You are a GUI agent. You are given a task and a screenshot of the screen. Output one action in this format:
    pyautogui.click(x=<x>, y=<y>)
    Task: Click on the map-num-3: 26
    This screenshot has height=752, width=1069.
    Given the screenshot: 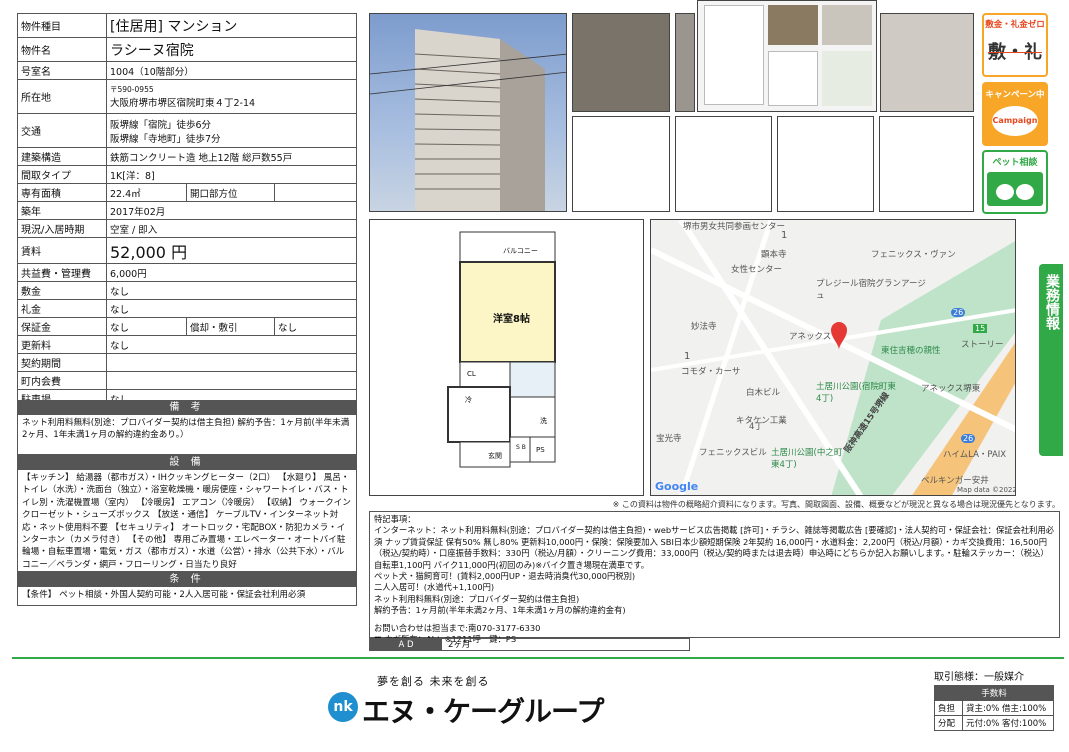 What is the action you would take?
    pyautogui.click(x=958, y=312)
    